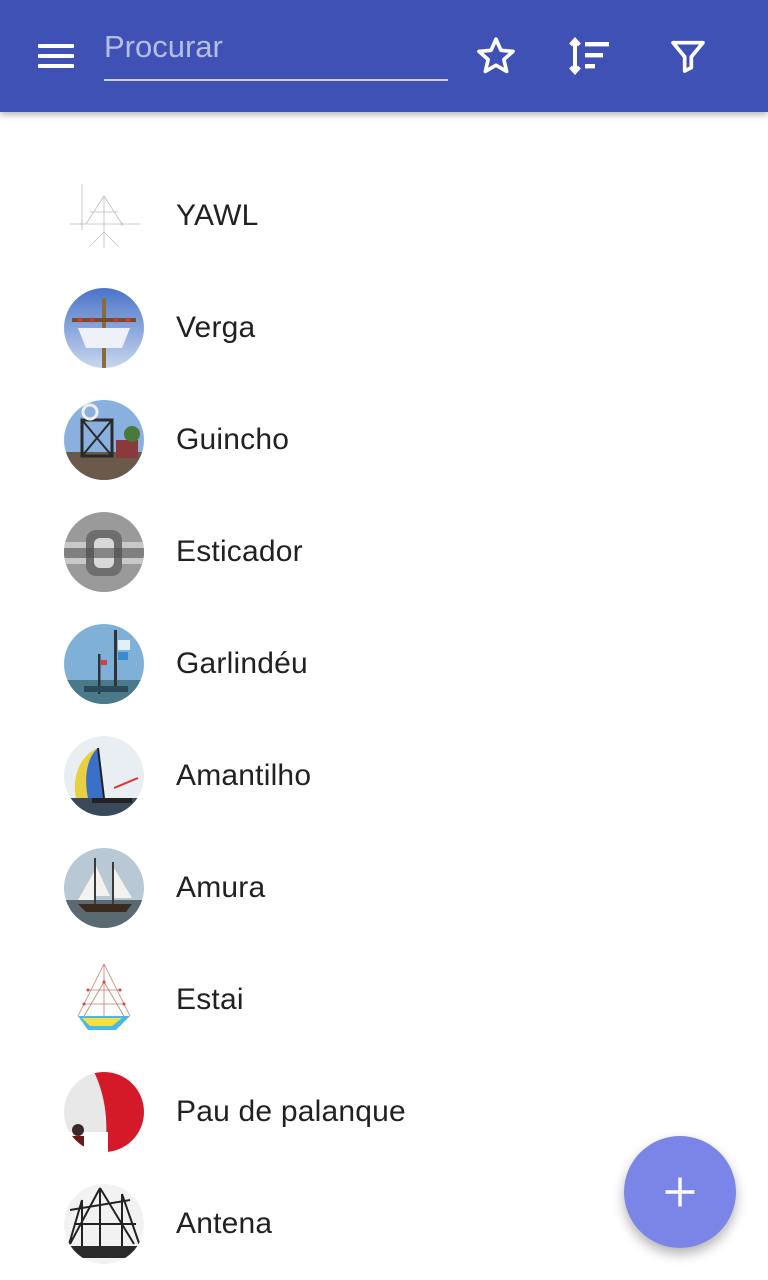  What do you see at coordinates (242, 663) in the screenshot?
I see `item-label: Garlindéu` at bounding box center [242, 663].